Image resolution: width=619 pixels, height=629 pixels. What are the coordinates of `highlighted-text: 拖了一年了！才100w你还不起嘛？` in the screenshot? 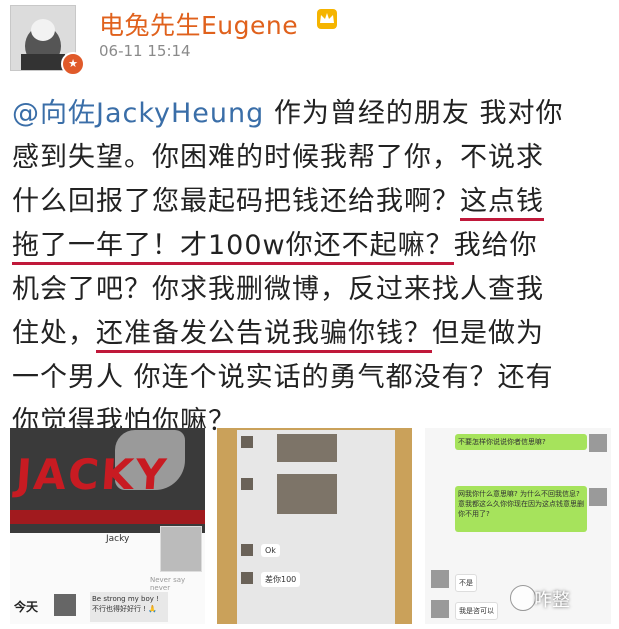 It's located at (233, 247).